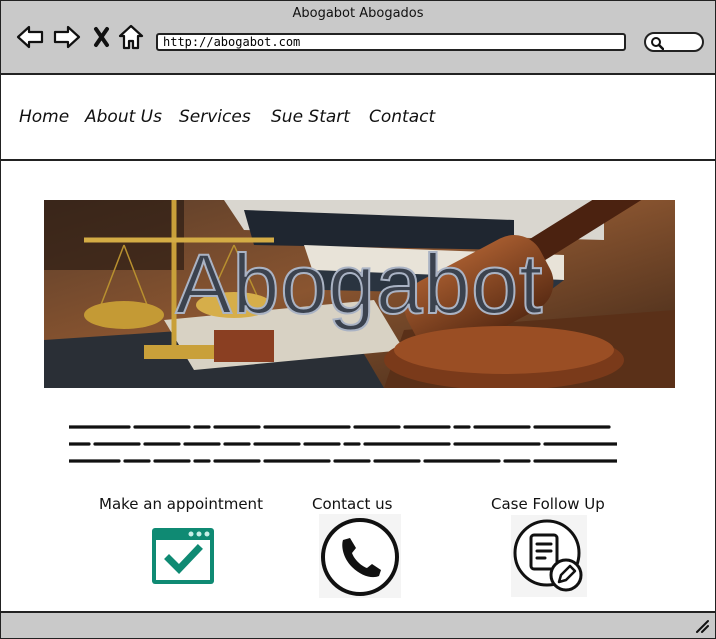 This screenshot has height=639, width=716. What do you see at coordinates (358, 624) in the screenshot?
I see `status-bar` at bounding box center [358, 624].